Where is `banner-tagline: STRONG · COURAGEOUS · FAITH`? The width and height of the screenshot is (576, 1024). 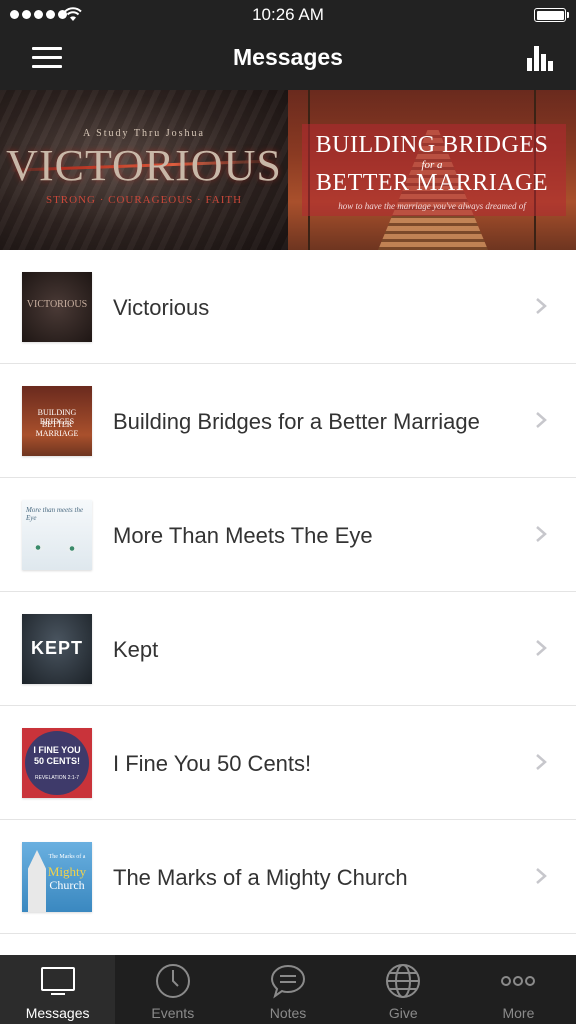
banner-tagline: STRONG · COURAGEOUS · FAITH is located at coordinates (144, 200).